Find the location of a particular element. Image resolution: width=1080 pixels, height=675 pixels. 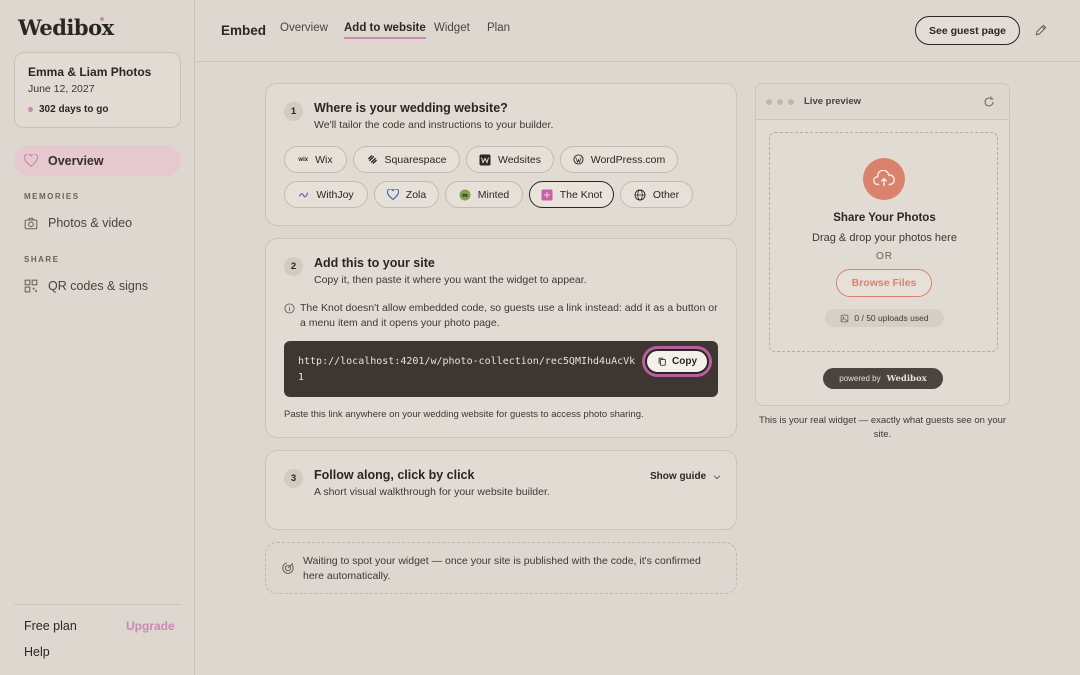

sidebar-item-qr-codes: QR codes & signs is located at coordinates (86, 286).